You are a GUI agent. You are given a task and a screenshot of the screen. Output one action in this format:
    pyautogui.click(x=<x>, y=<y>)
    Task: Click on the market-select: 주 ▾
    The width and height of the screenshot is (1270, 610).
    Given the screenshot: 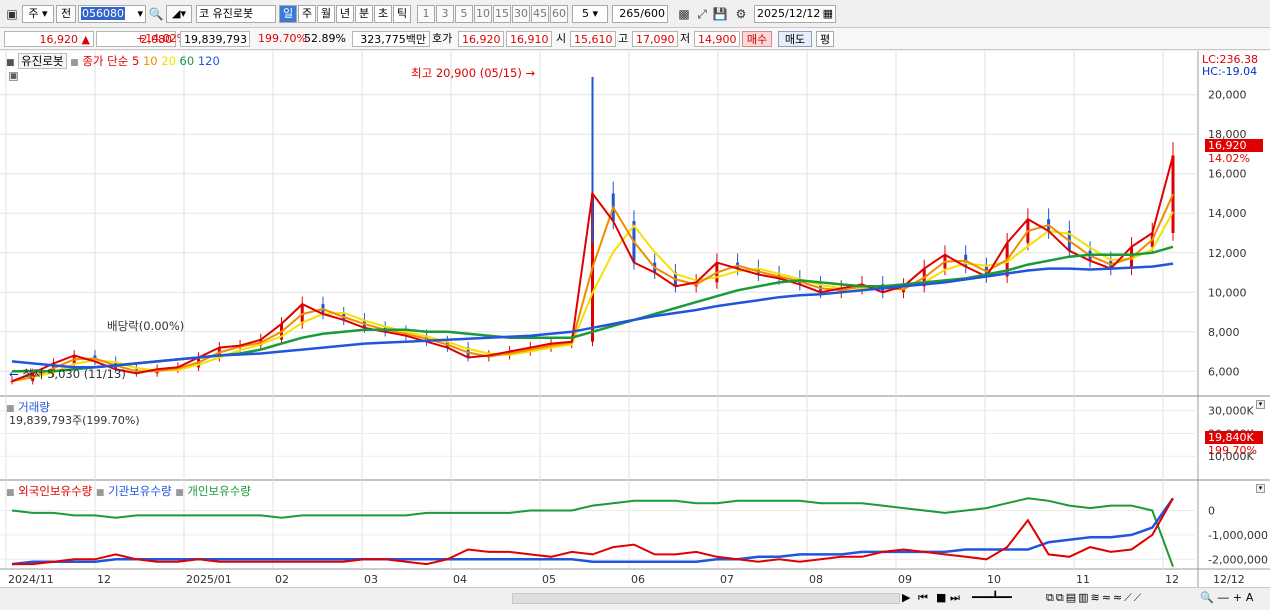 What is the action you would take?
    pyautogui.click(x=38, y=14)
    